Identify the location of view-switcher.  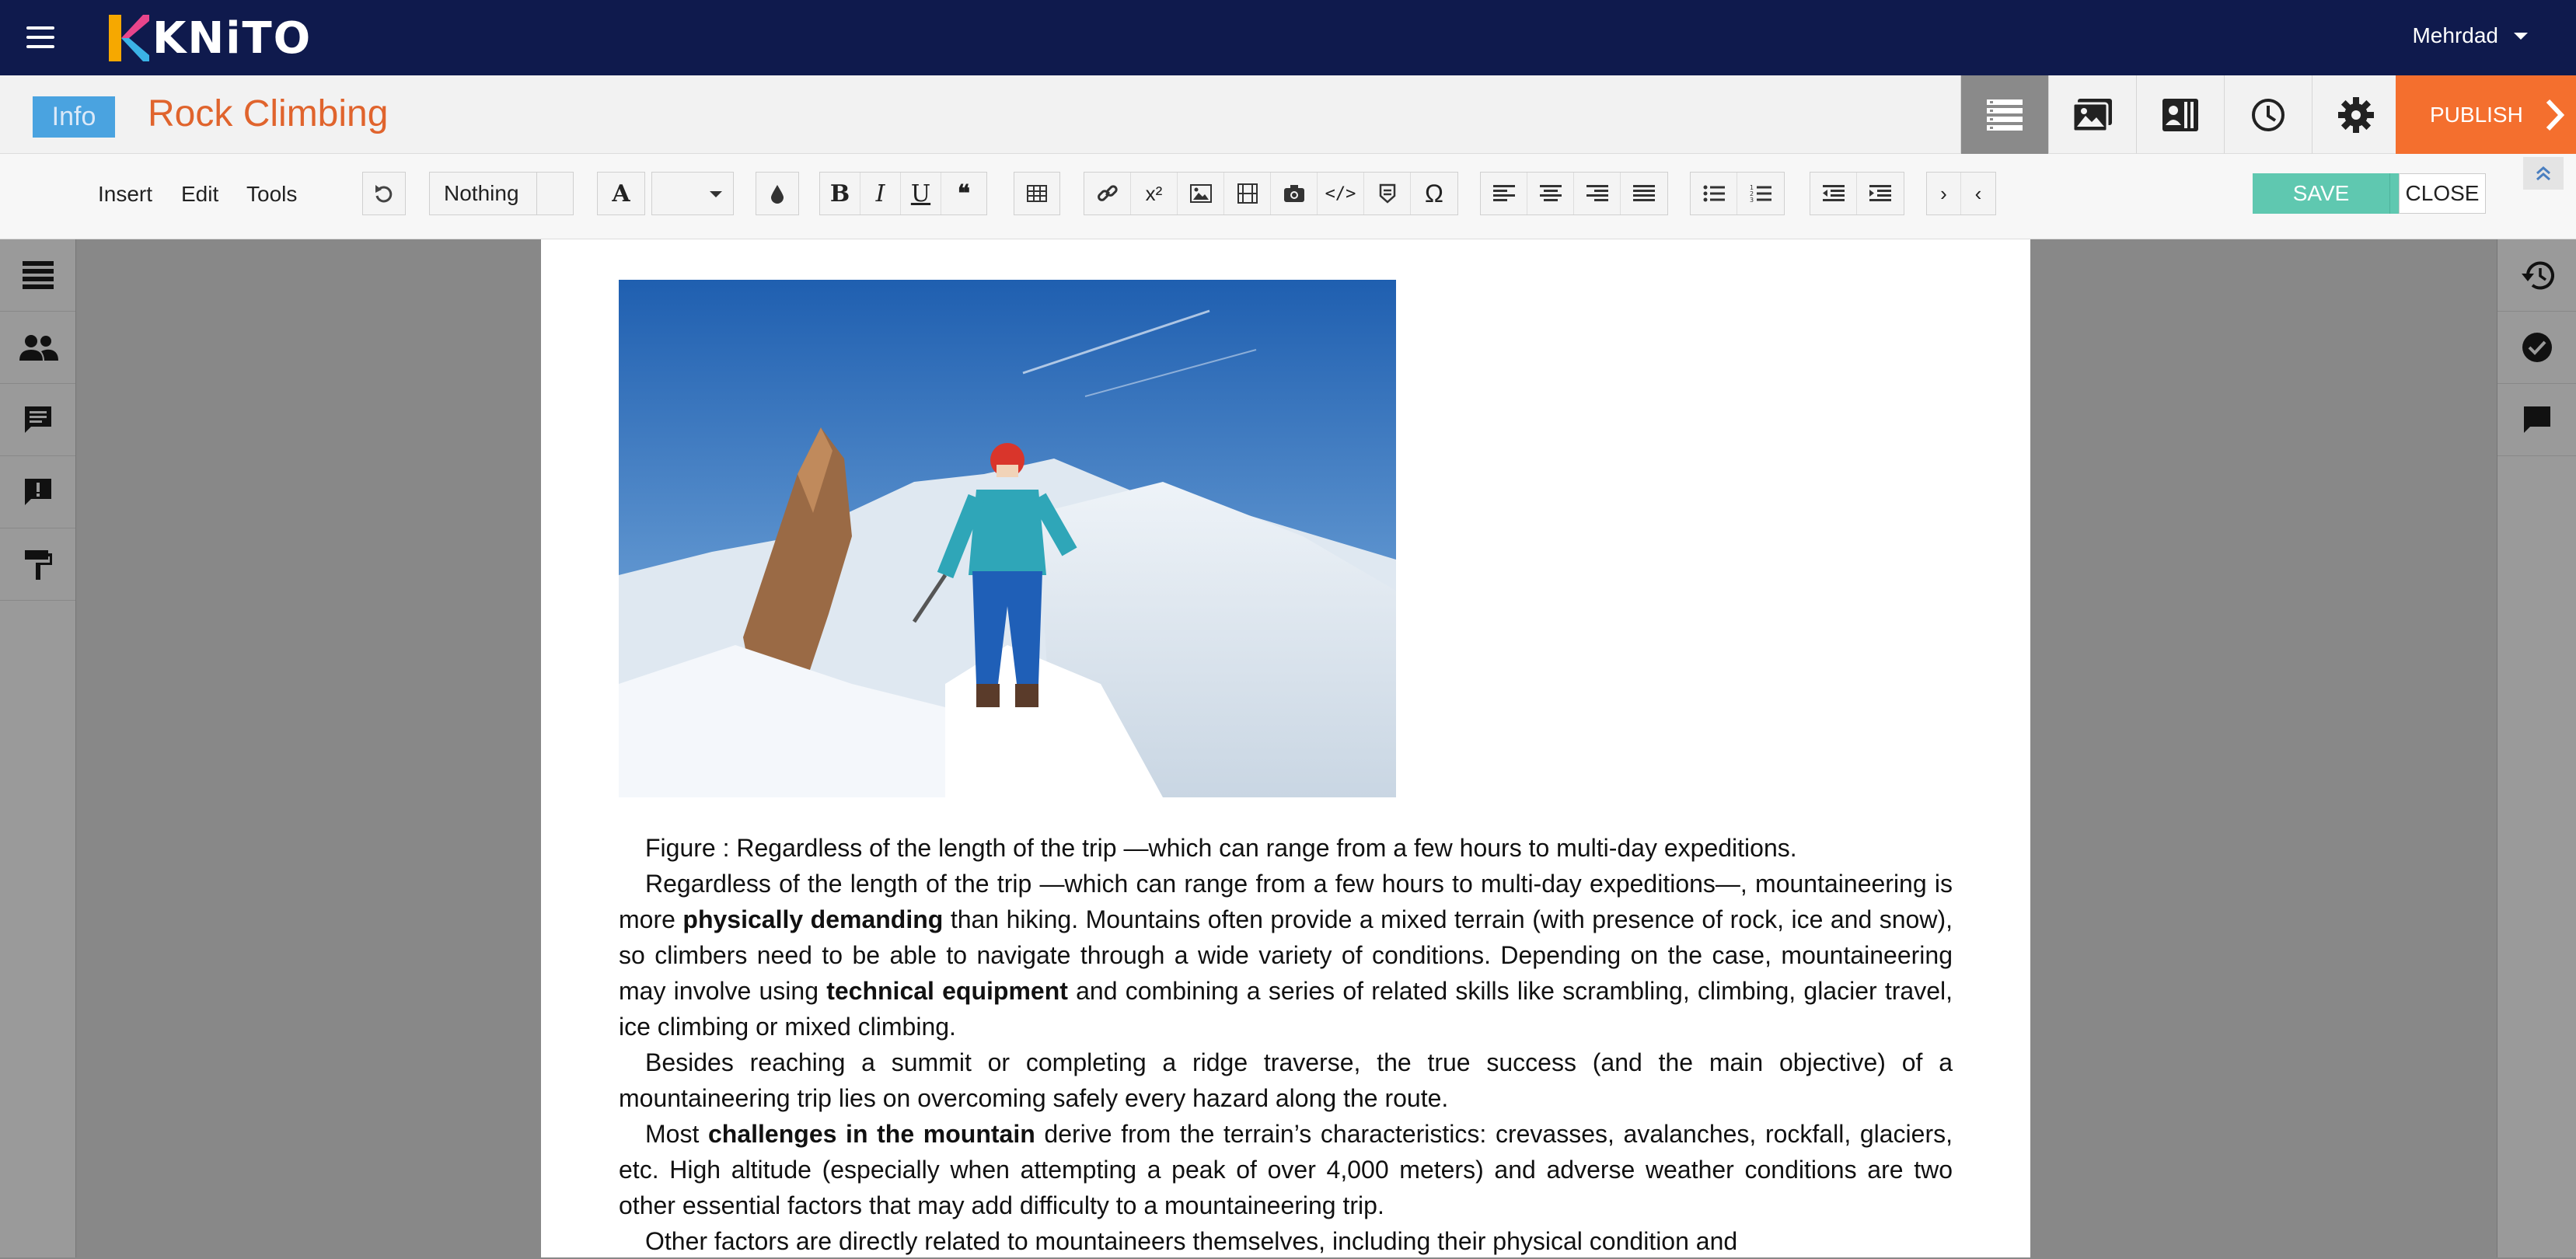
(2180, 114).